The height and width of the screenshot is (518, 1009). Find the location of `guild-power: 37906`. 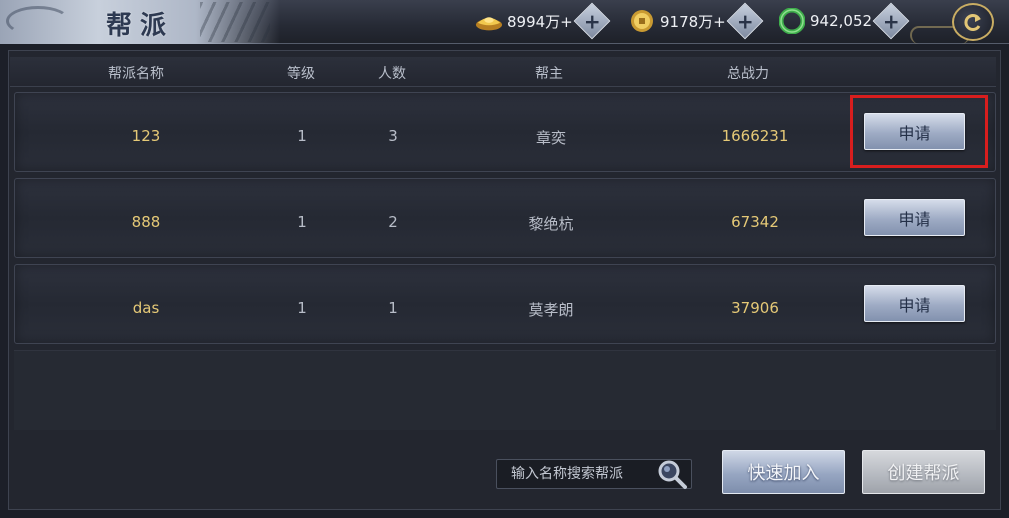

guild-power: 37906 is located at coordinates (755, 308).